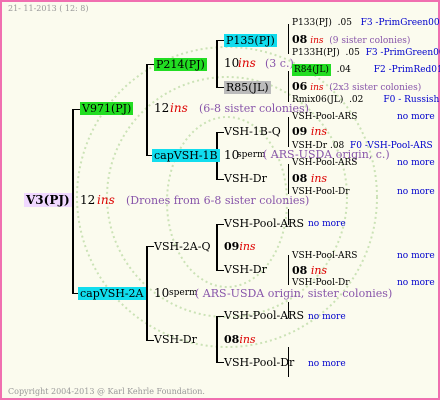 This screenshot has height=400, width=440. I want to click on queen-vshdr2: VSH-Dr, so click(175, 339).